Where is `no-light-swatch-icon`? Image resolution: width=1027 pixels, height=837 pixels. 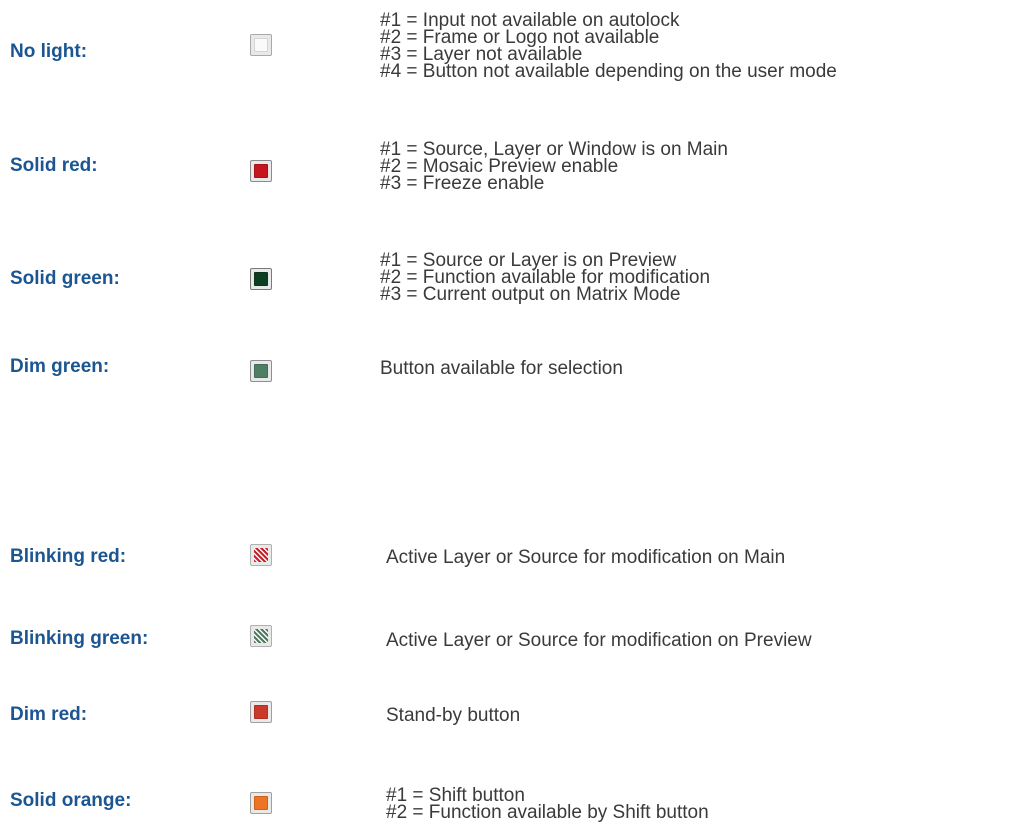
no-light-swatch-icon is located at coordinates (261, 45).